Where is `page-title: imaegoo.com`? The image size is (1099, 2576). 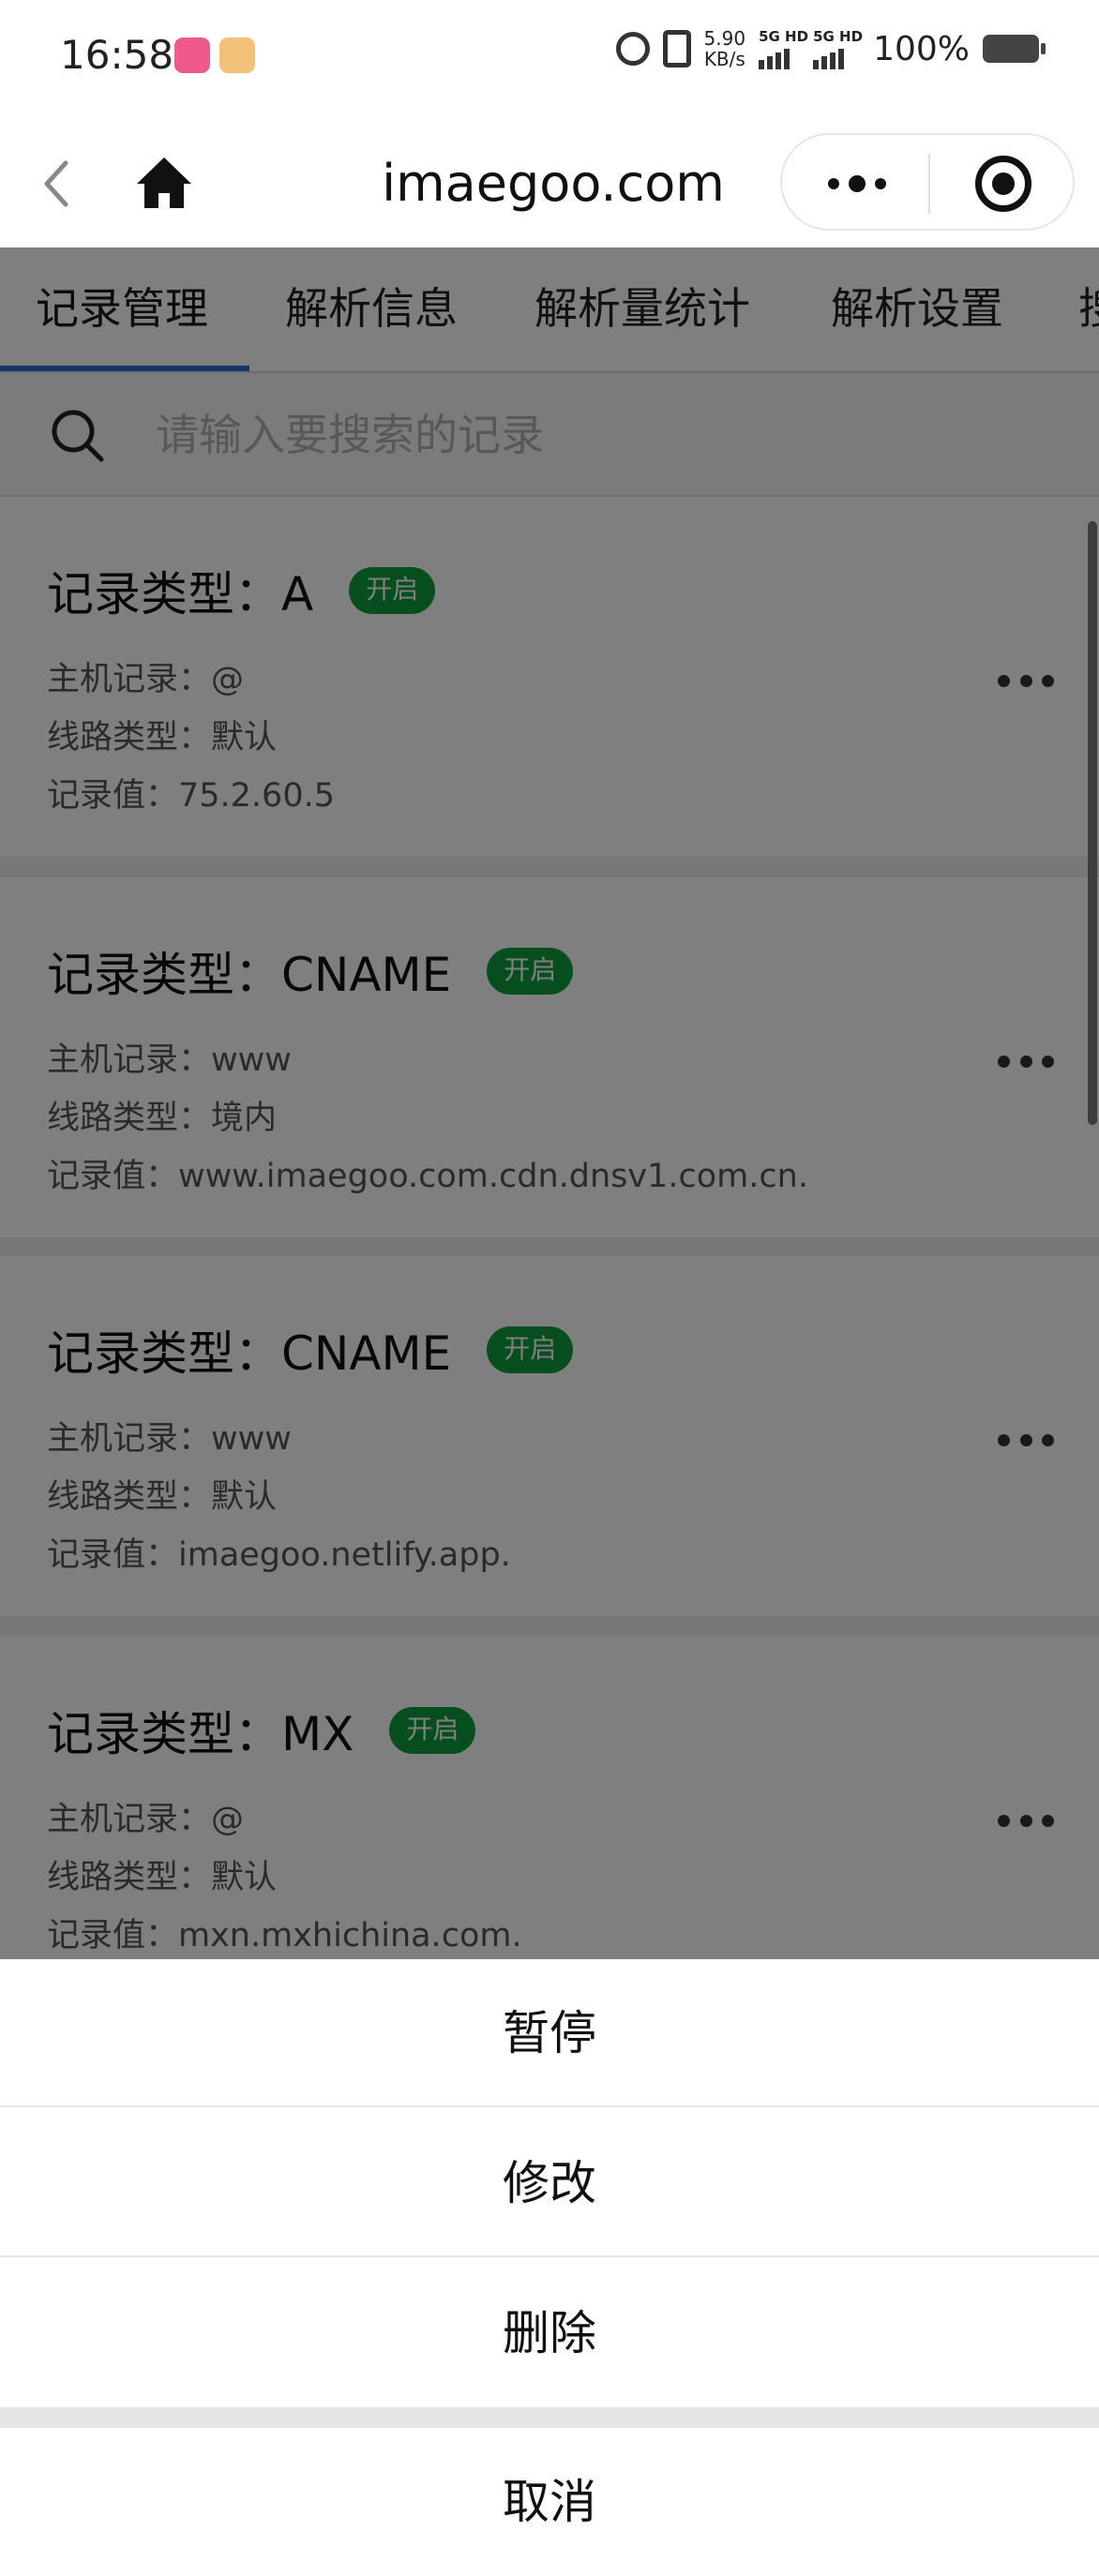
page-title: imaegoo.com is located at coordinates (553, 184).